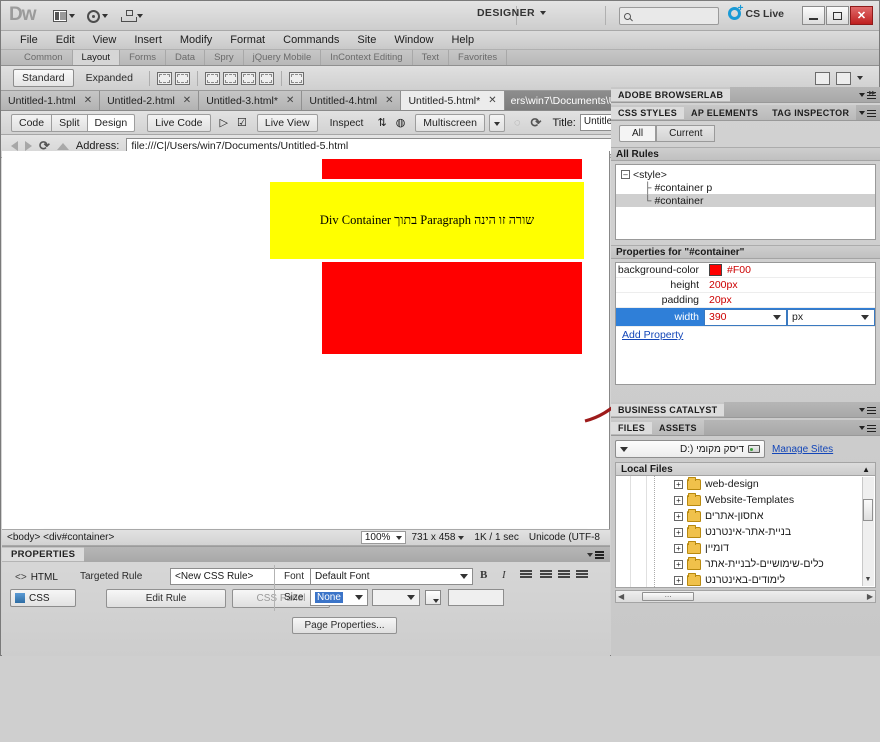 This screenshot has height=742, width=880. What do you see at coordinates (526, 575) in the screenshot?
I see `unordered-list-button` at bounding box center [526, 575].